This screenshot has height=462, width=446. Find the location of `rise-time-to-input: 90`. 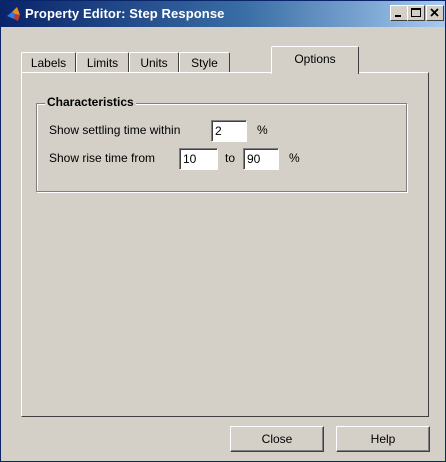

rise-time-to-input: 90 is located at coordinates (261, 159).